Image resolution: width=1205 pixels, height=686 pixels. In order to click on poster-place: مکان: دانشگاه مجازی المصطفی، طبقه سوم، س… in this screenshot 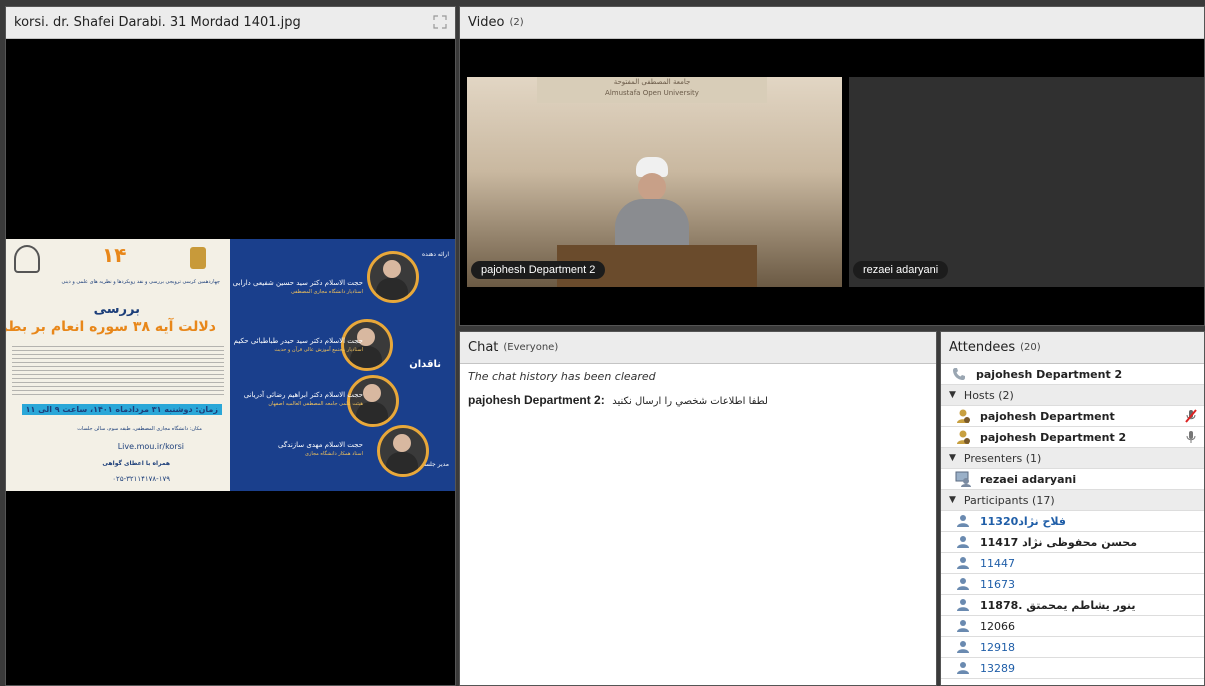, I will do `click(139, 429)`.